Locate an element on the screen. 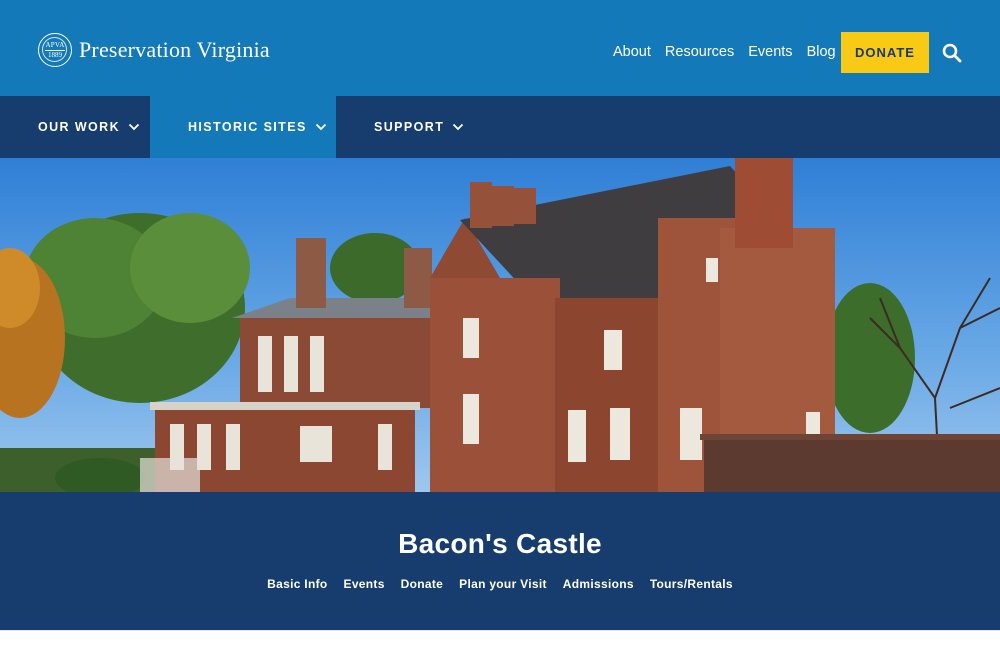 This screenshot has height=658, width=1000. subnav-donate: Donate is located at coordinates (422, 584).